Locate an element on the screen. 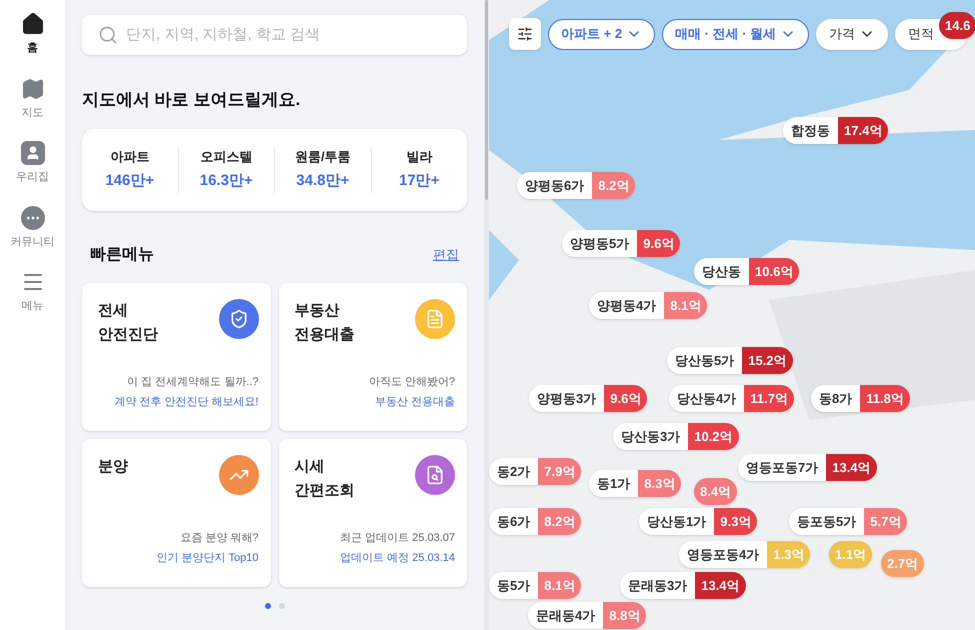 Image resolution: width=975 pixels, height=630 pixels. stat-label: 아파트 is located at coordinates (130, 157).